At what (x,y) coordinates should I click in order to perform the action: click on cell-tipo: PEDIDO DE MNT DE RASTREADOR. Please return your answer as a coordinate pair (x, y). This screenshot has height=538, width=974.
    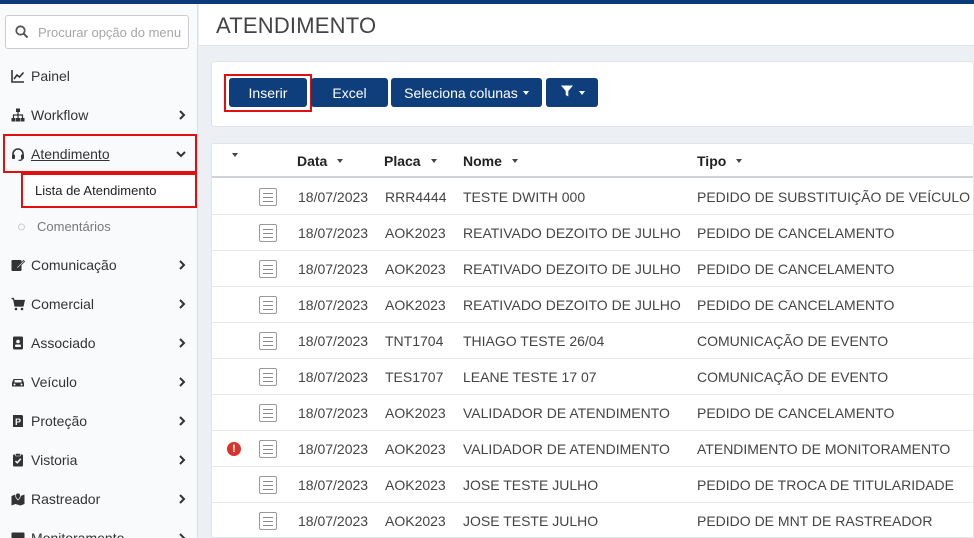
    Looking at the image, I should click on (815, 521).